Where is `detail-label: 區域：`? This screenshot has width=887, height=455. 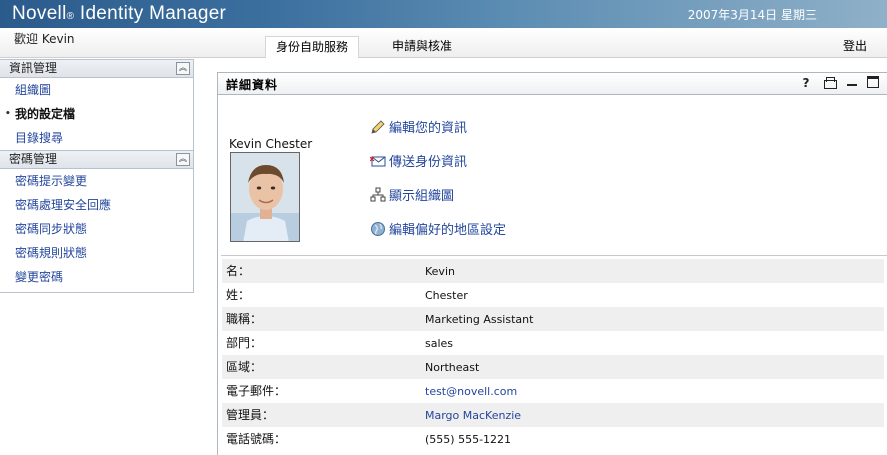
detail-label: 區域： is located at coordinates (244, 367).